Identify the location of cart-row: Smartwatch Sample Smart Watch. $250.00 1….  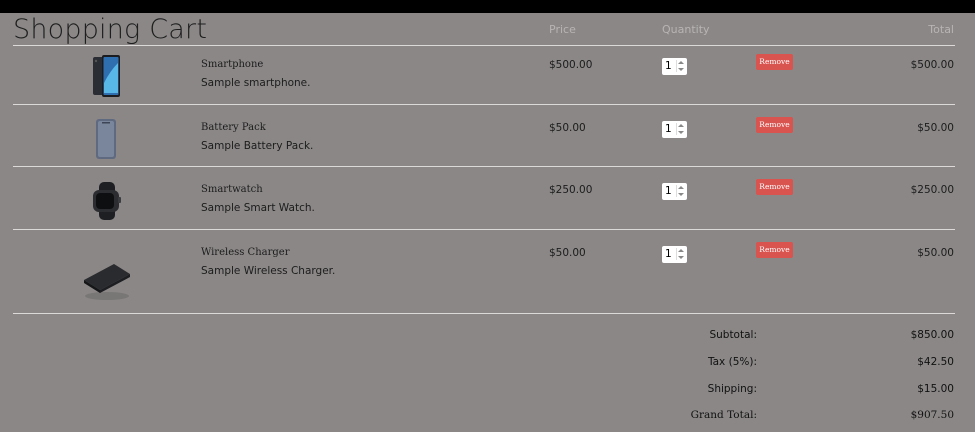
(487, 202).